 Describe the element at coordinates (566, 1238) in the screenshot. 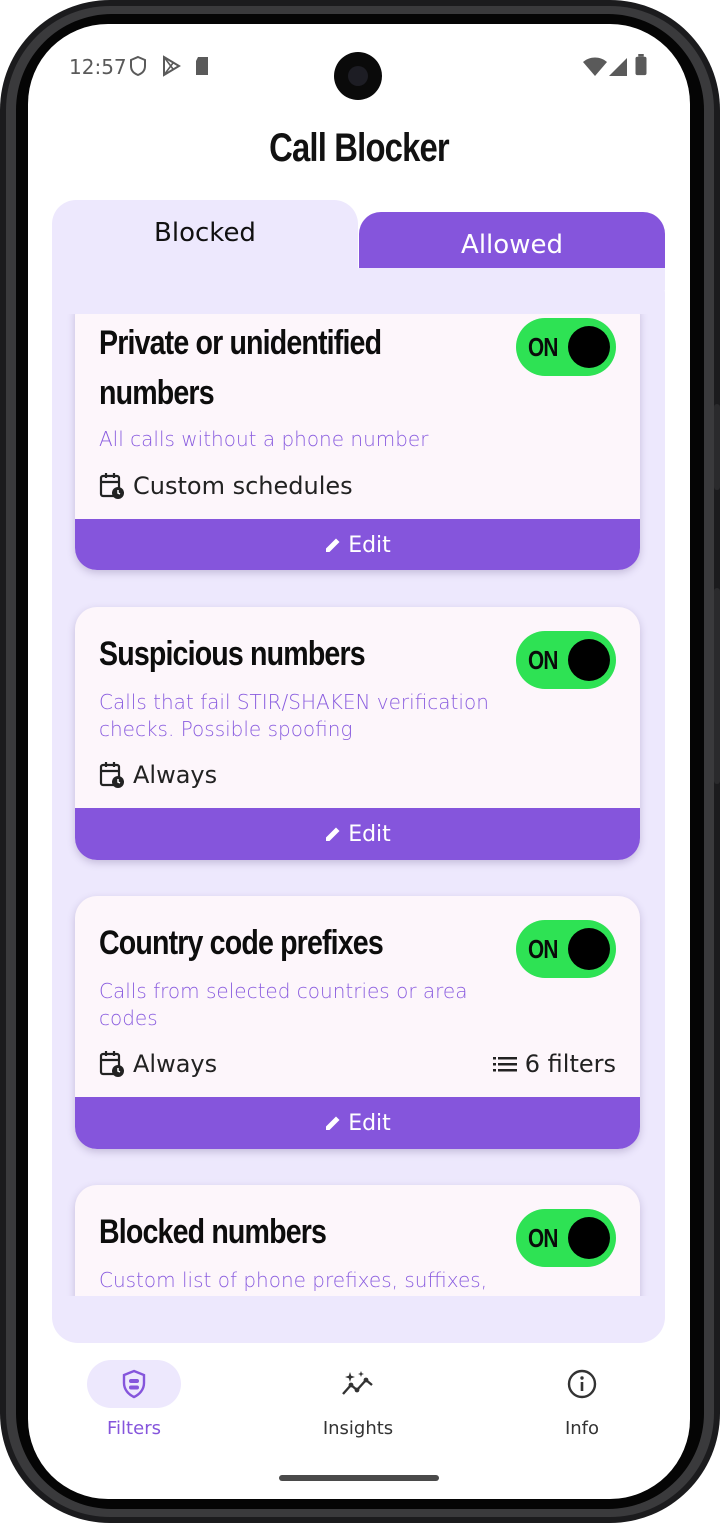

I see `toggle-blocked-numbers: ON` at that location.